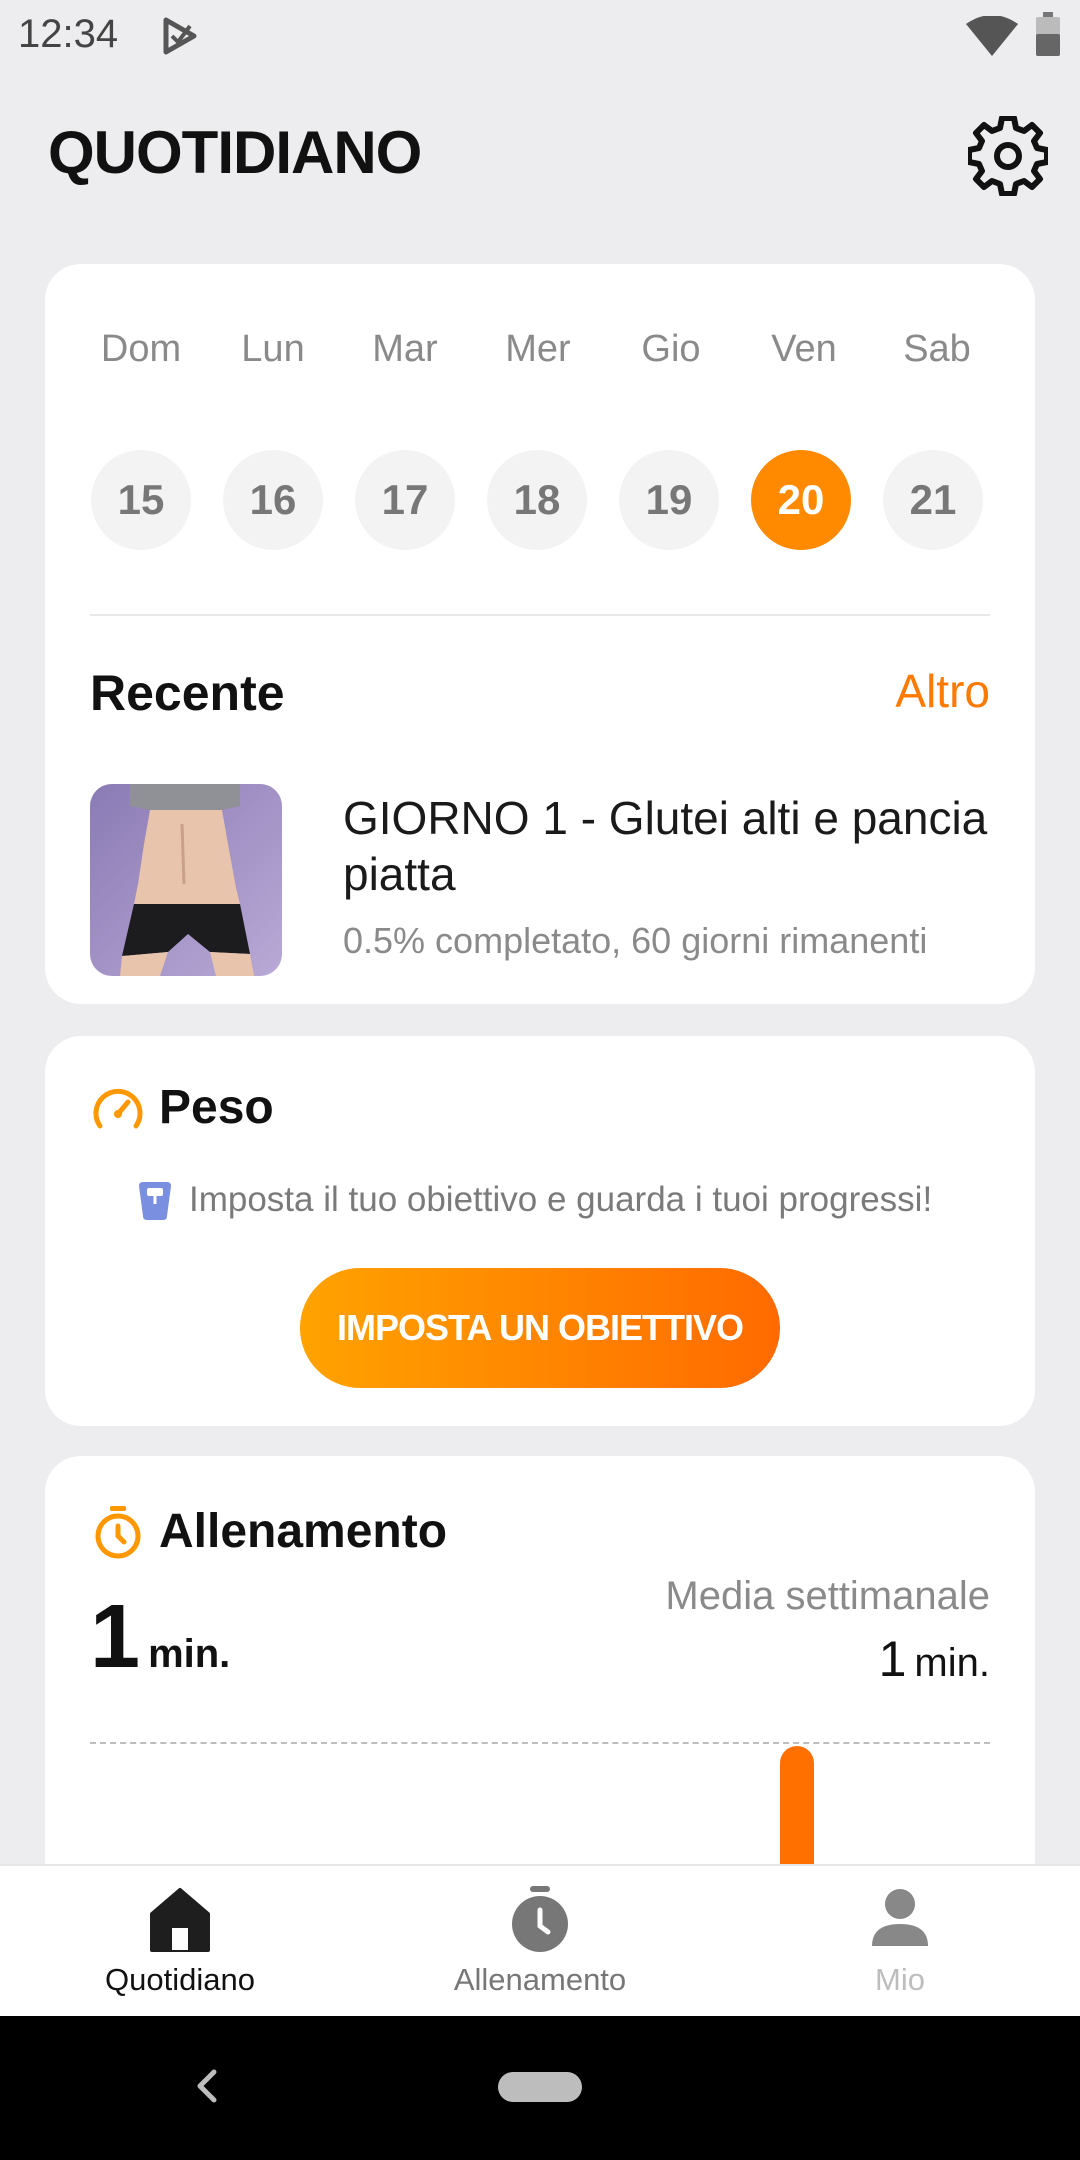 This screenshot has height=2160, width=1080. What do you see at coordinates (540, 615) in the screenshot?
I see `divider` at bounding box center [540, 615].